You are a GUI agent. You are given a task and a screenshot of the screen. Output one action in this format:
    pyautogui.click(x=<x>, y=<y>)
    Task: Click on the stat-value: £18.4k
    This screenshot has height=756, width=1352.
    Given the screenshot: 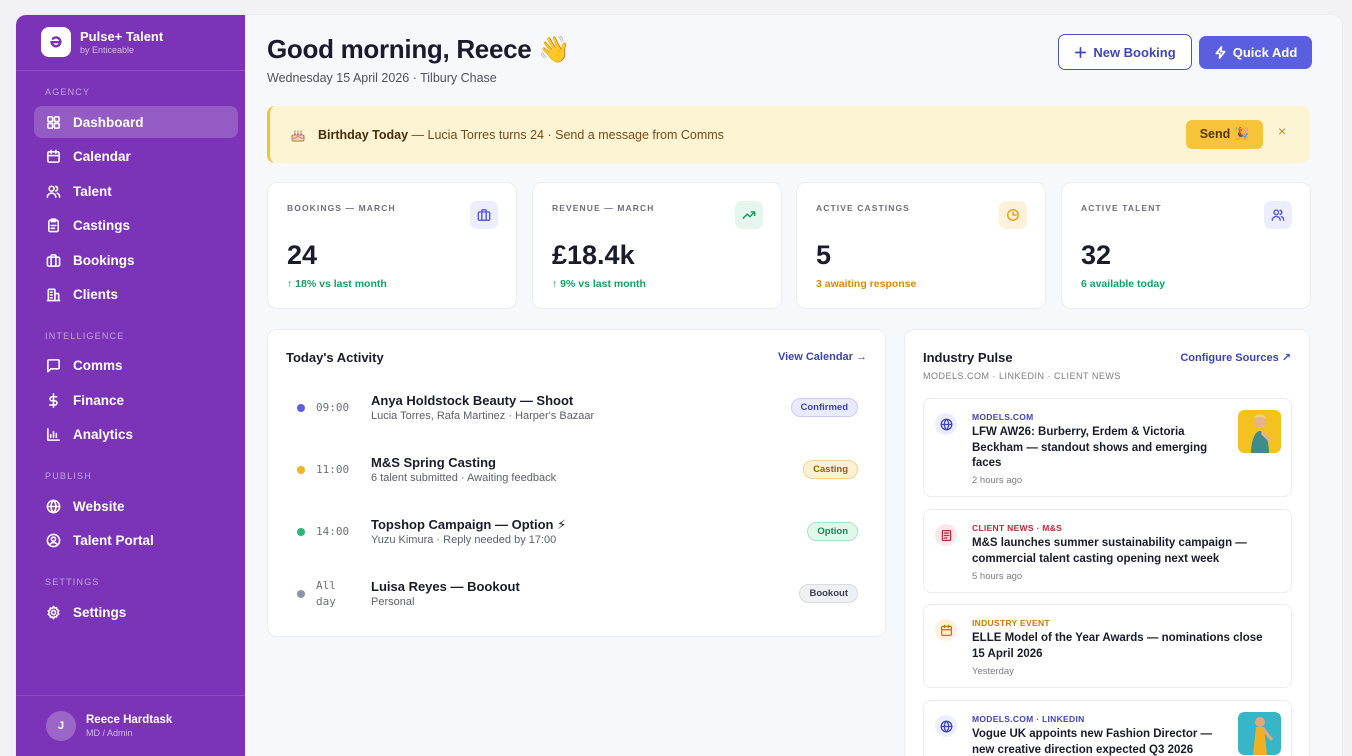 What is the action you would take?
    pyautogui.click(x=593, y=255)
    